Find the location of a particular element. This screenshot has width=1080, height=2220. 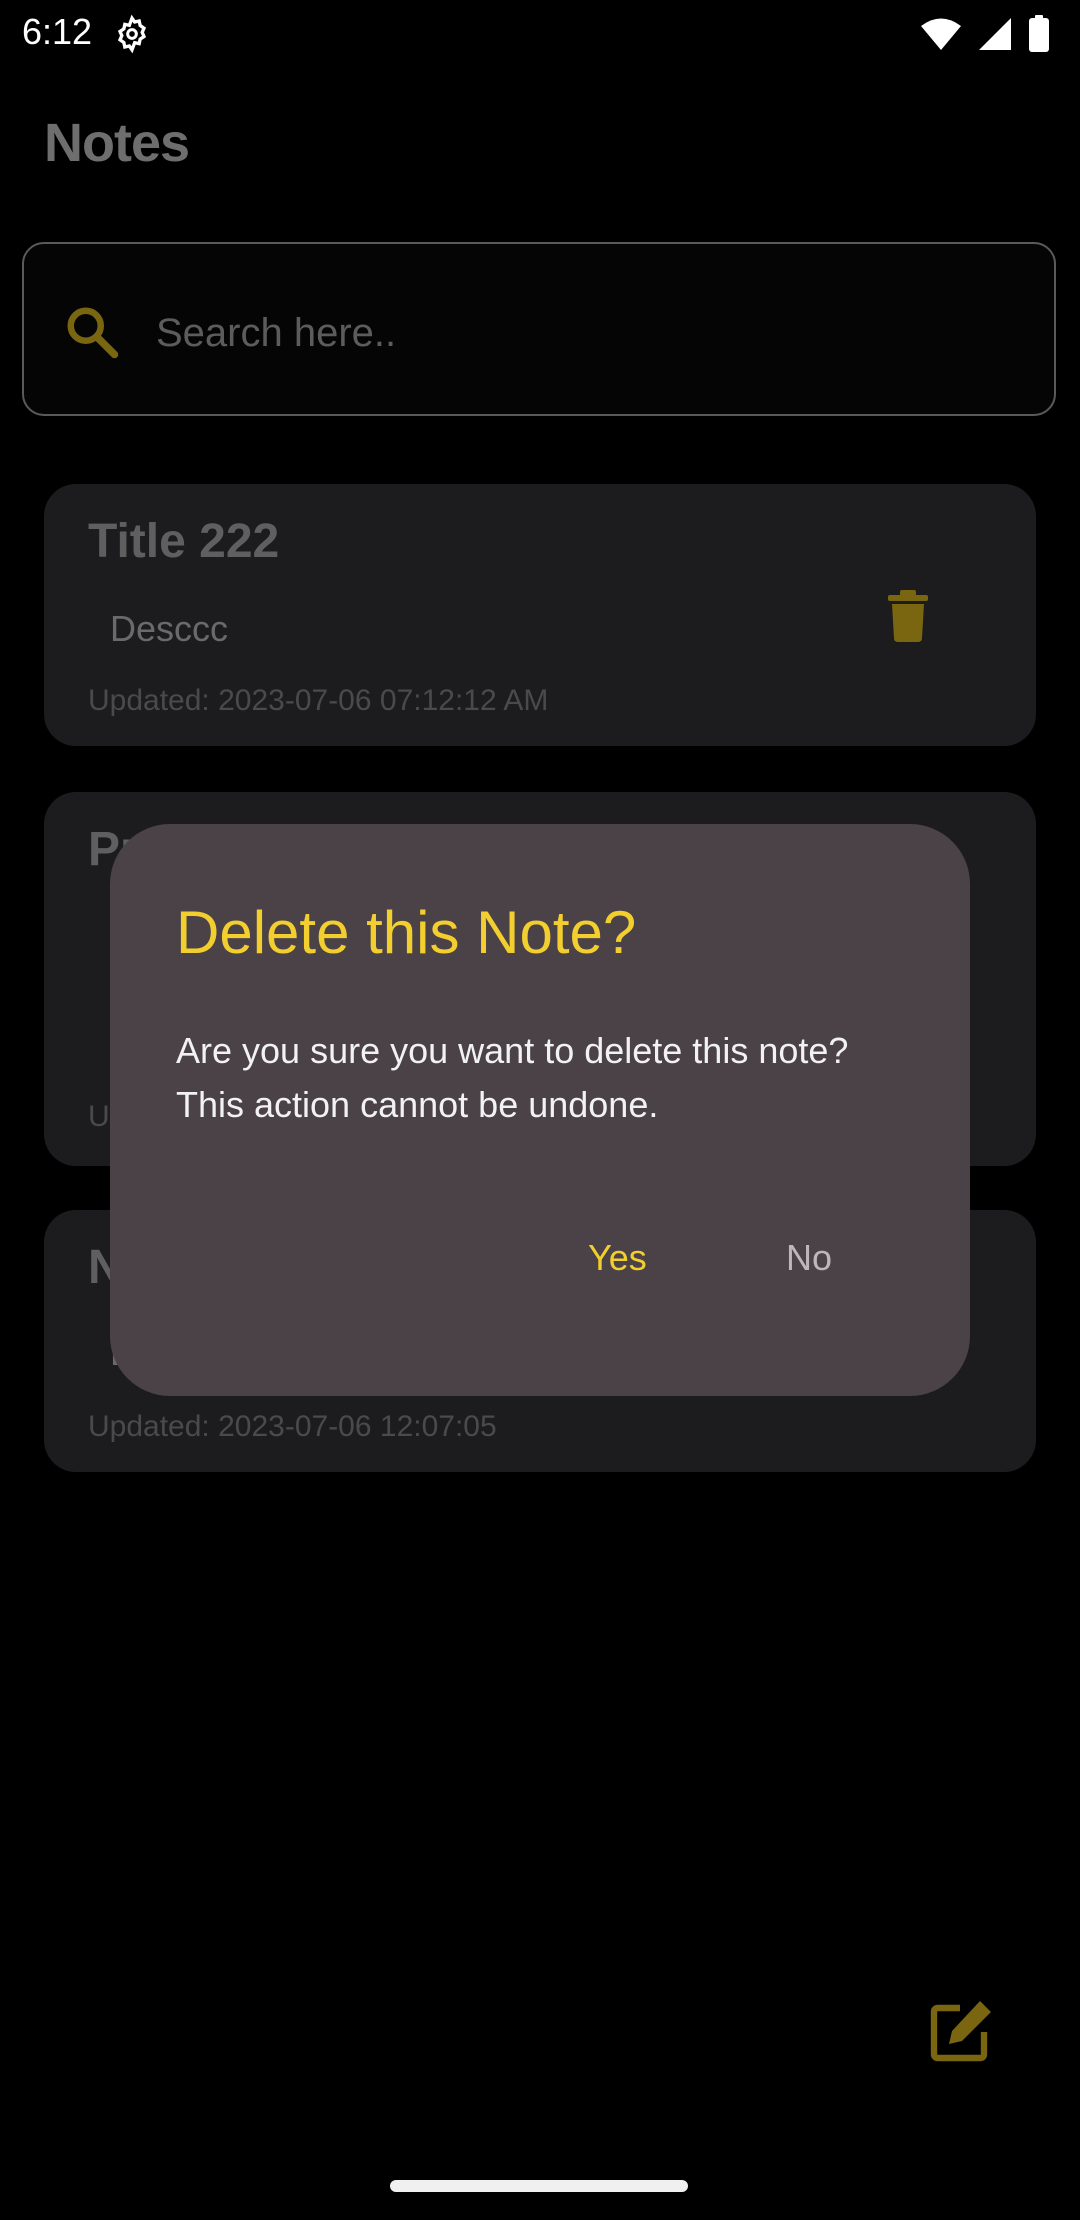

yes-button: Yes is located at coordinates (617, 1258).